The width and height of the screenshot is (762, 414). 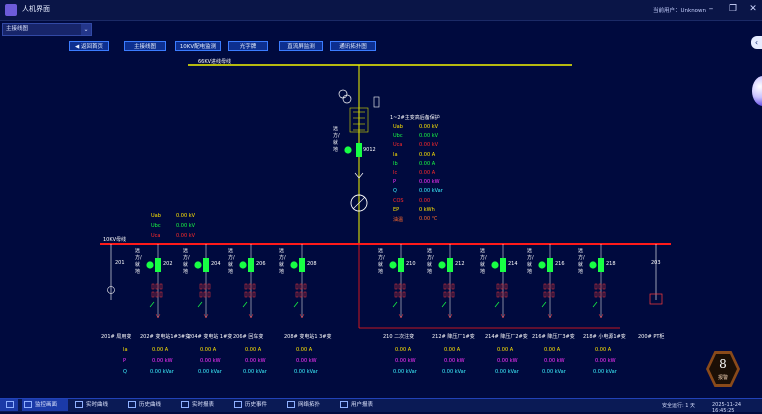 I want to click on tx-meas-value: 0.00 kVar, so click(x=431, y=191).